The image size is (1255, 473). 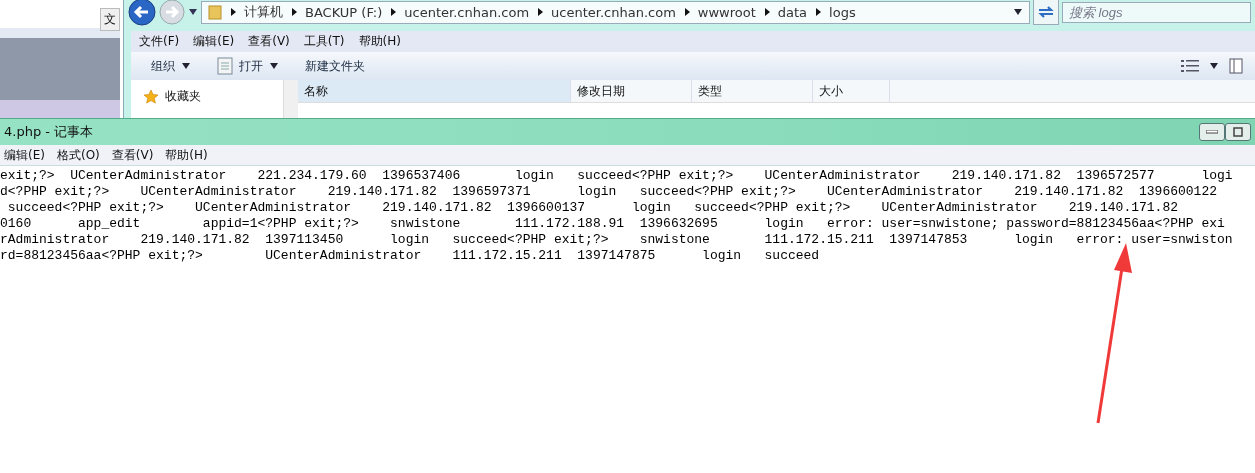 I want to click on toolbar-button: 新建文件夹, so click(x=335, y=66).